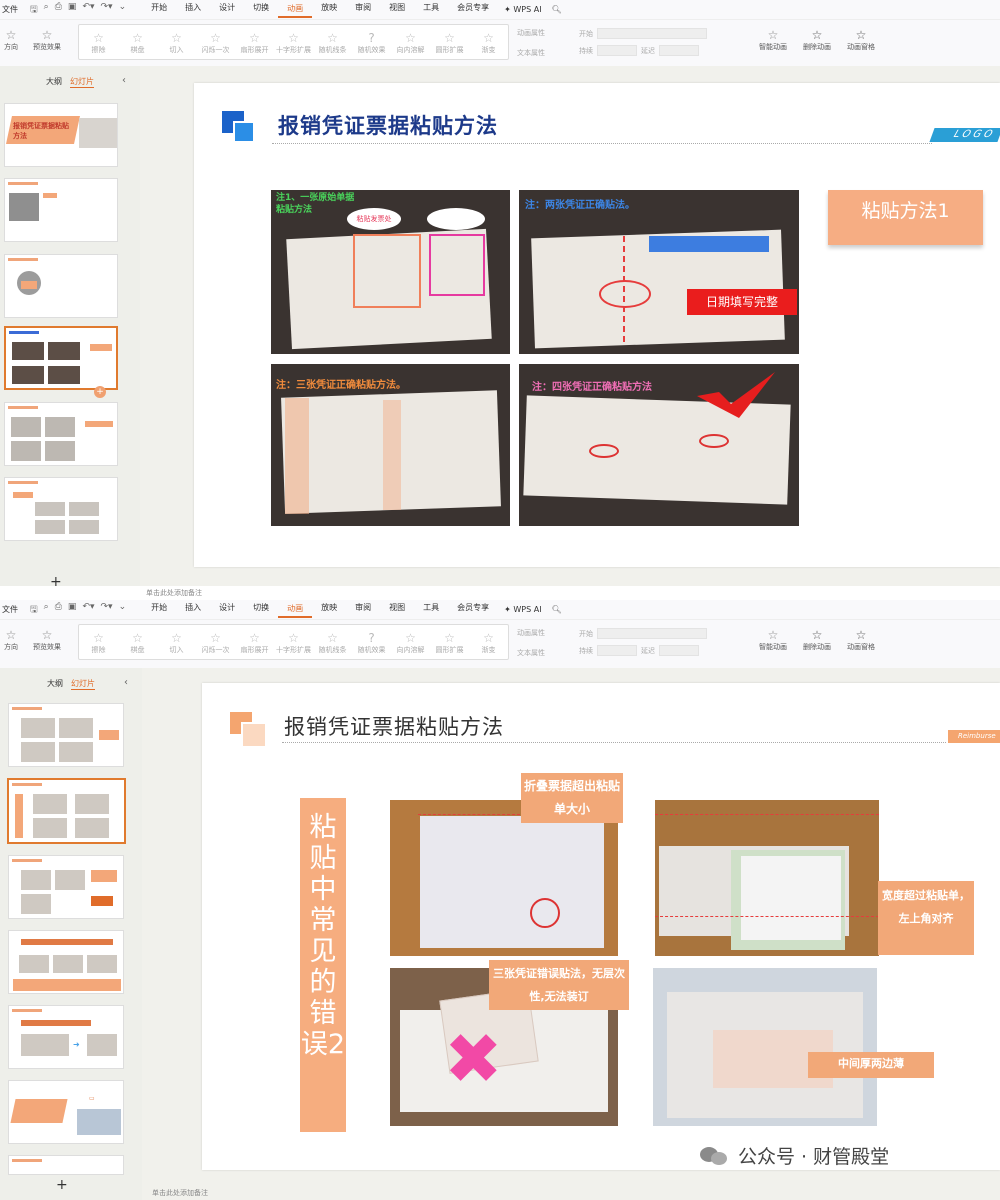 Image resolution: width=1000 pixels, height=1200 pixels. What do you see at coordinates (58, 10) in the screenshot?
I see `print-icon: ⎙` at bounding box center [58, 10].